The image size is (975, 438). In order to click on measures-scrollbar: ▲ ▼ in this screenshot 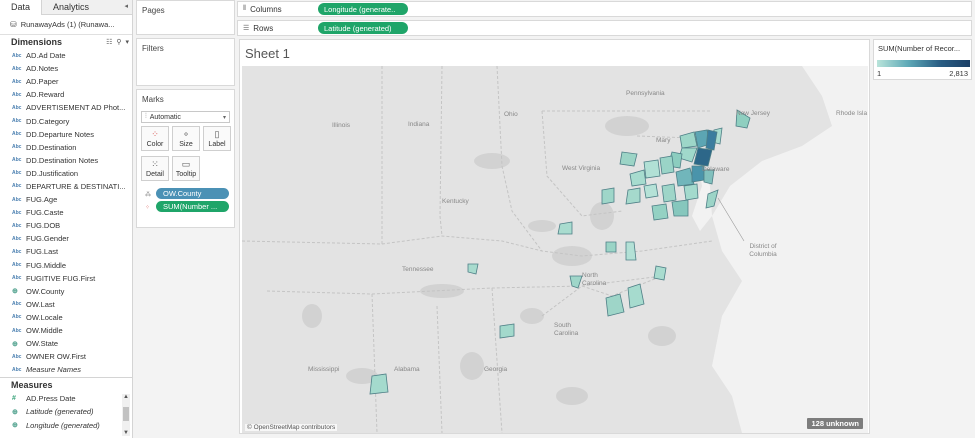, I will do `click(126, 415)`.